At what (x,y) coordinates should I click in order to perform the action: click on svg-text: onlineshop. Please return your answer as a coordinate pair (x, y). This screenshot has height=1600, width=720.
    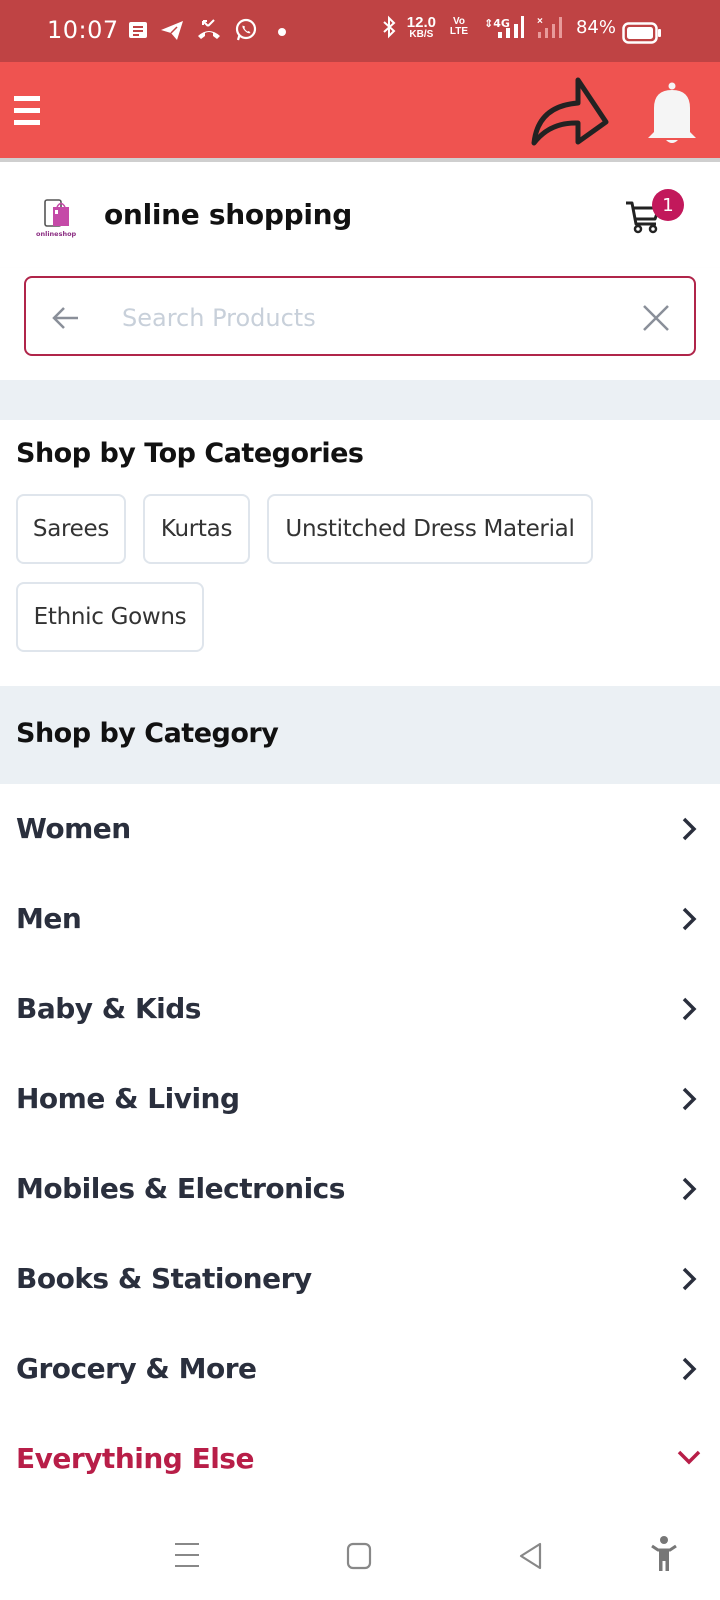
    Looking at the image, I should click on (56, 234).